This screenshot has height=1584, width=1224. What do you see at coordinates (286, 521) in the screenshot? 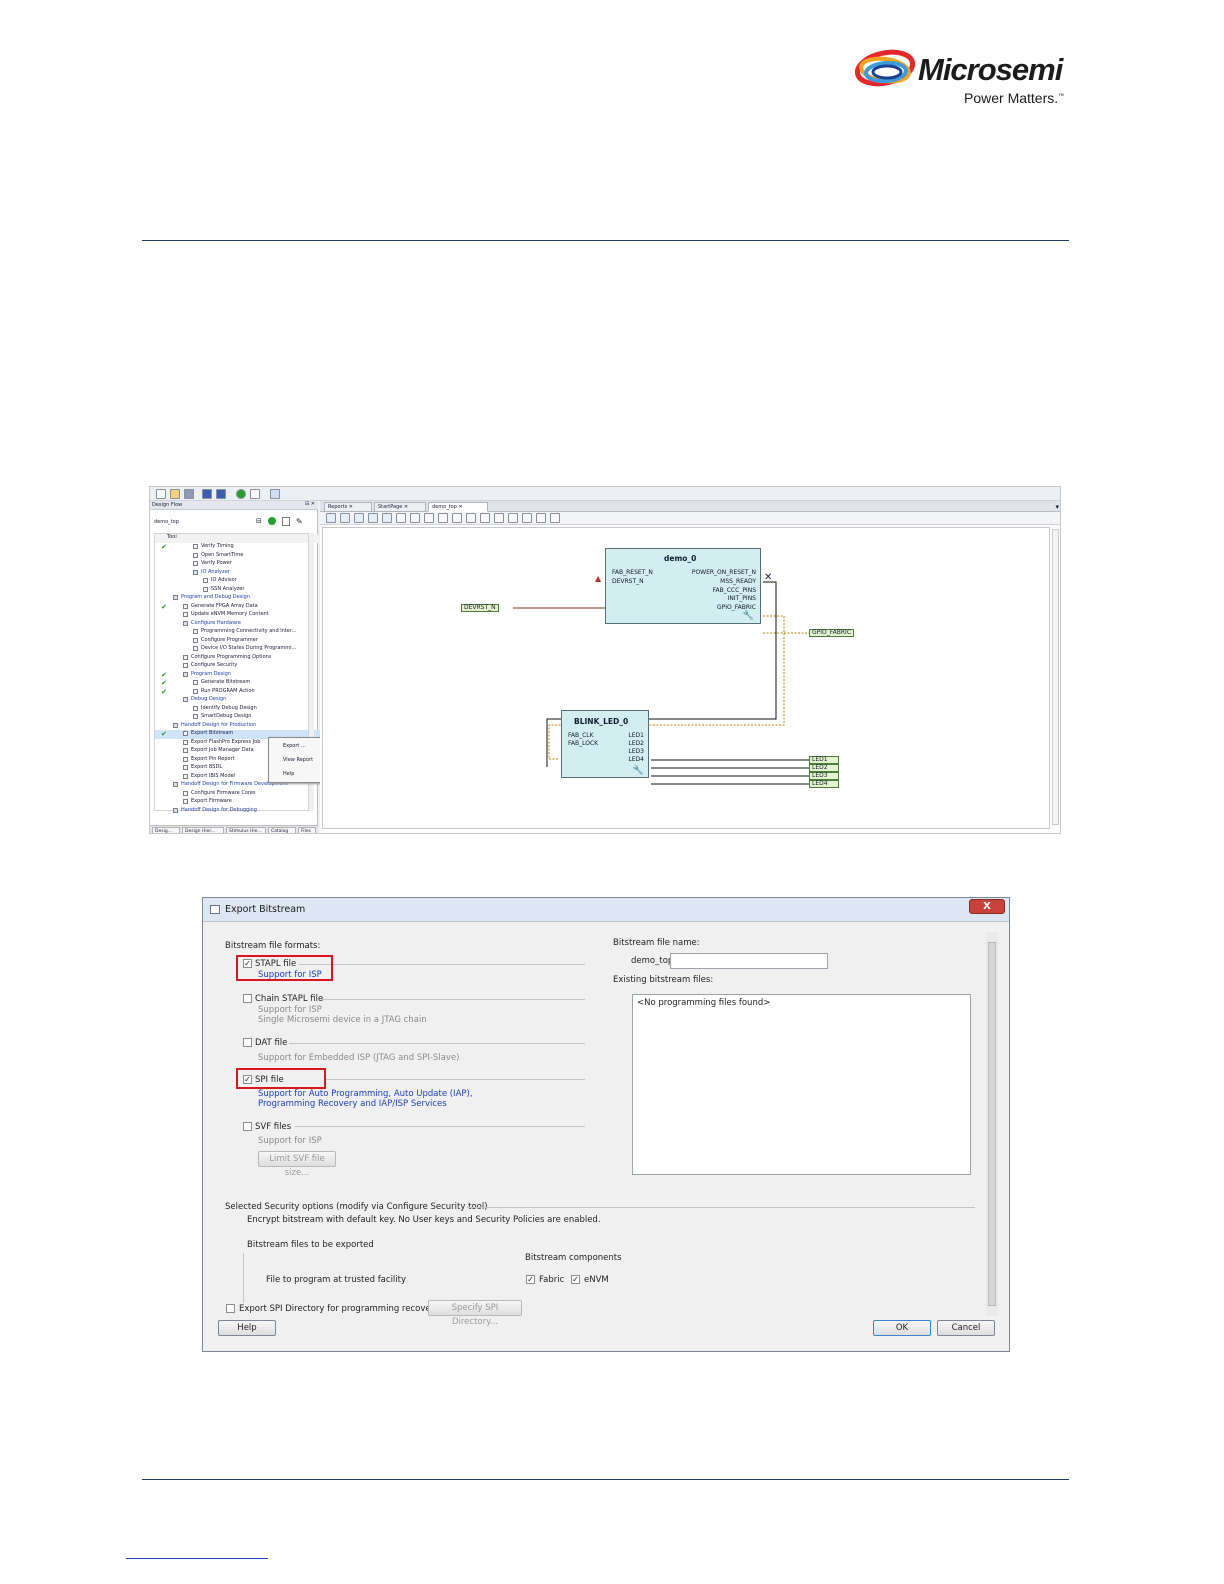
I see `report-flow-icon` at bounding box center [286, 521].